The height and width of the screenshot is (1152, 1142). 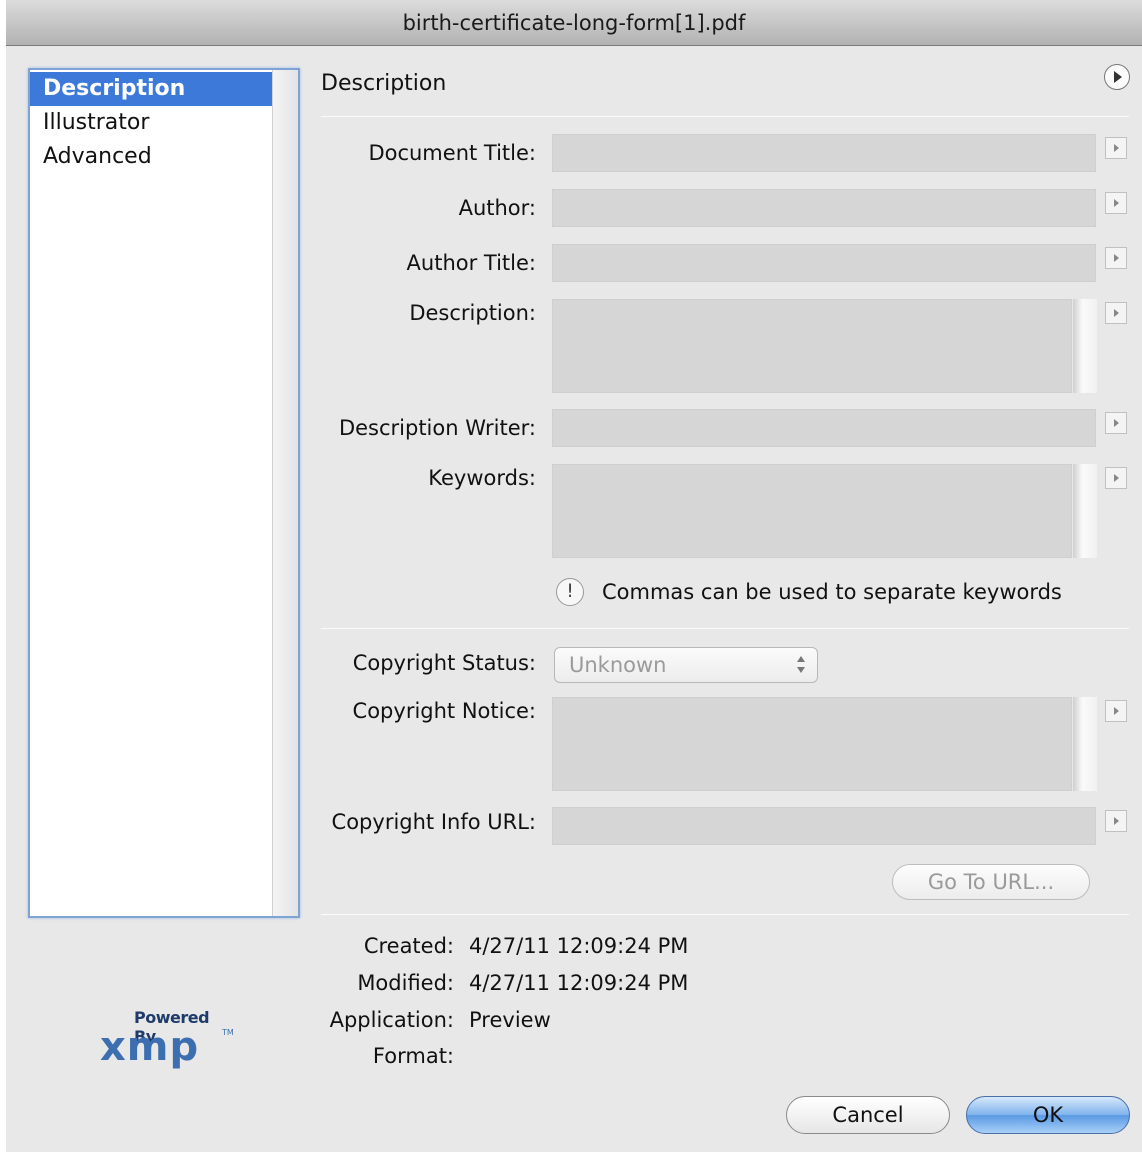 What do you see at coordinates (1116, 203) in the screenshot?
I see `author-dropdown-icon` at bounding box center [1116, 203].